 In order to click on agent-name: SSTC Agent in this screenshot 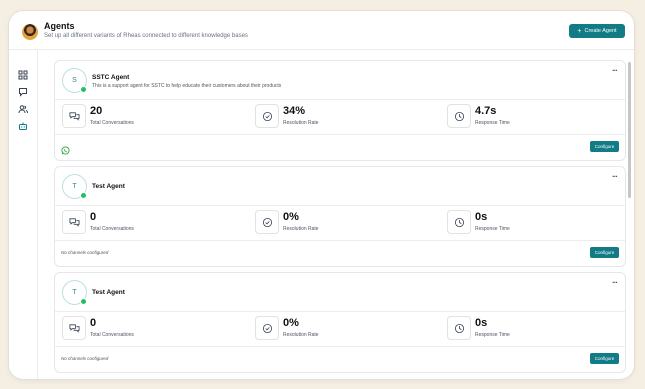, I will do `click(111, 77)`.